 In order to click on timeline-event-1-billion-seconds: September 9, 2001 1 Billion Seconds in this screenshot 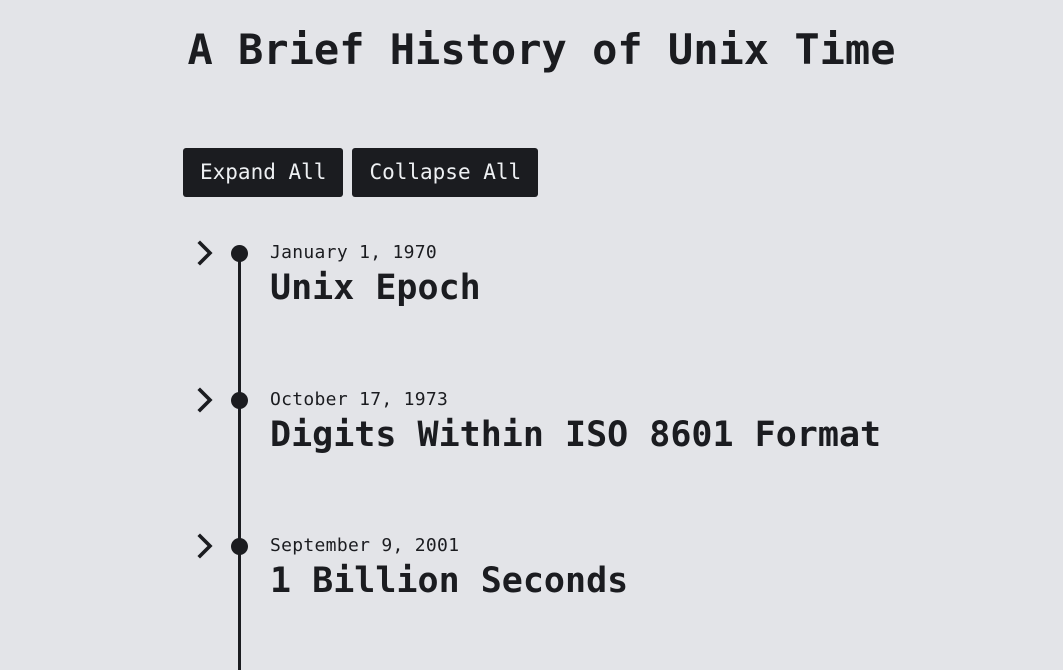, I will do `click(531, 583)`.